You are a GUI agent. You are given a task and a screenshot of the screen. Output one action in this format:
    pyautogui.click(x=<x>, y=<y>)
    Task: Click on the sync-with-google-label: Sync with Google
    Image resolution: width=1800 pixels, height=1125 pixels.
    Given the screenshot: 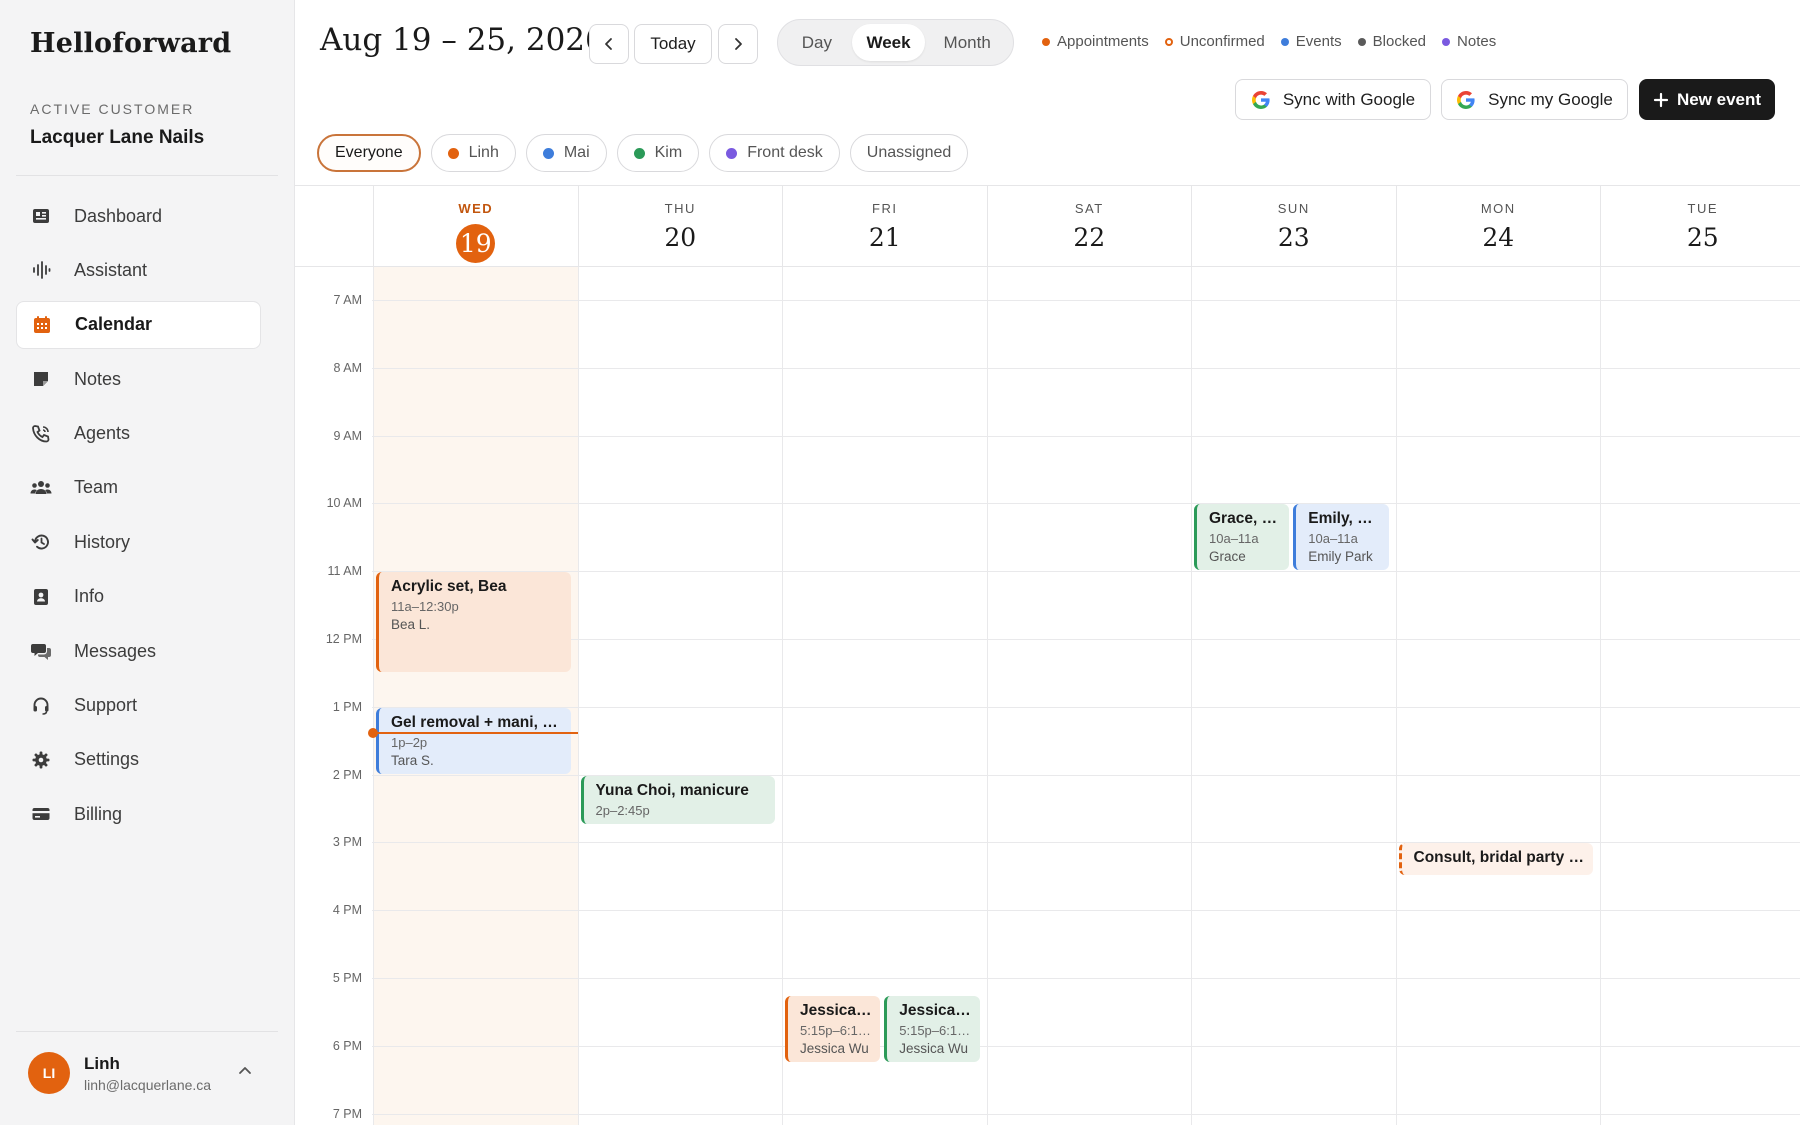 What is the action you would take?
    pyautogui.click(x=1349, y=99)
    